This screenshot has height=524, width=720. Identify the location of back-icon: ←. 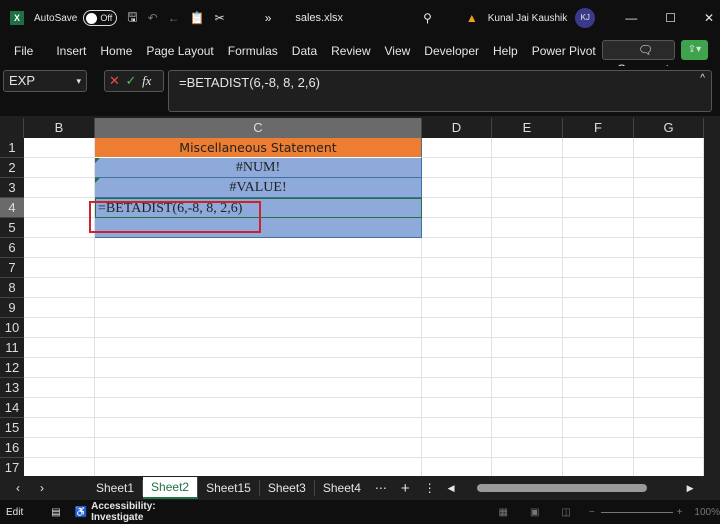
(174, 18).